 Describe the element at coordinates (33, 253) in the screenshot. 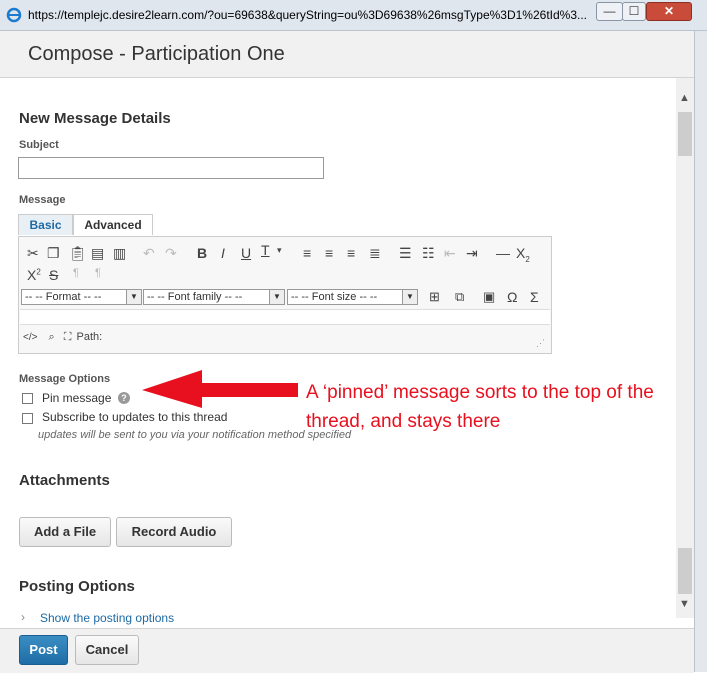

I see `cut-icon: ✂` at that location.